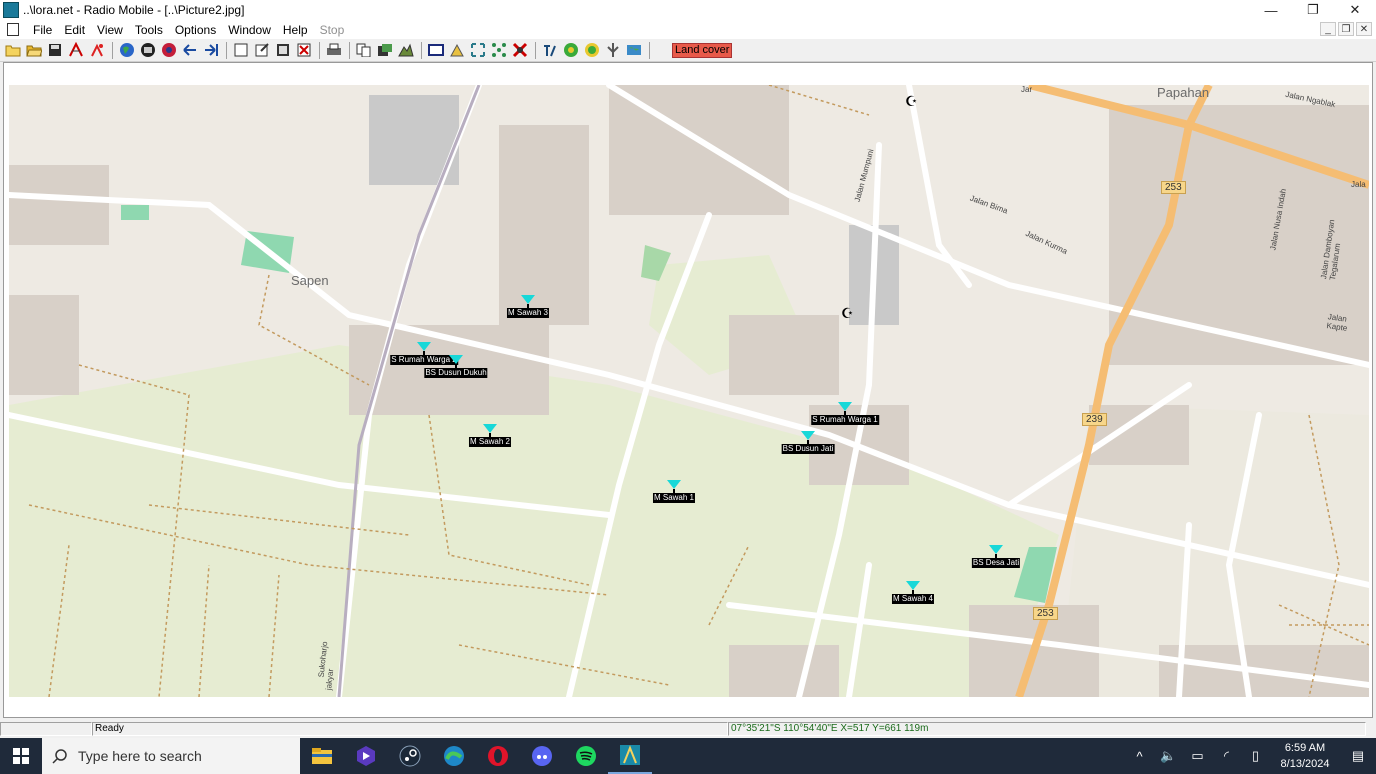  Describe the element at coordinates (295, 30) in the screenshot. I see `menu-help: Help` at that location.